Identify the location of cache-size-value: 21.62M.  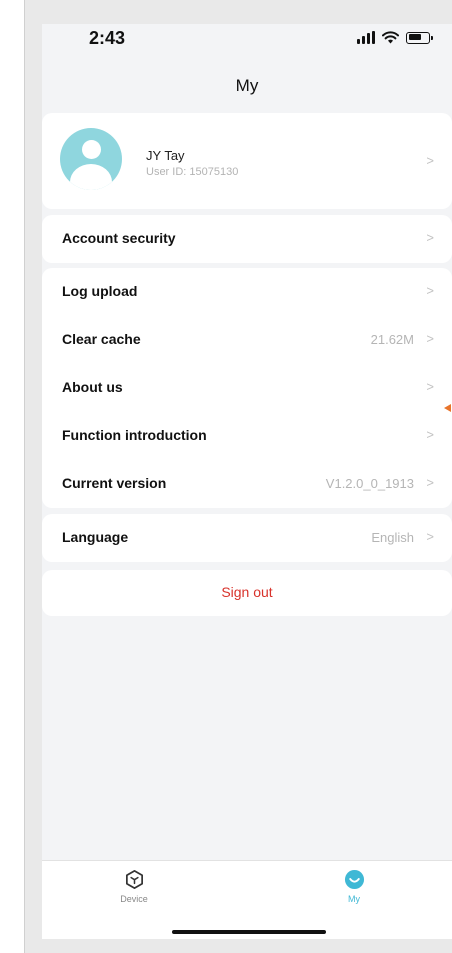
(392, 339).